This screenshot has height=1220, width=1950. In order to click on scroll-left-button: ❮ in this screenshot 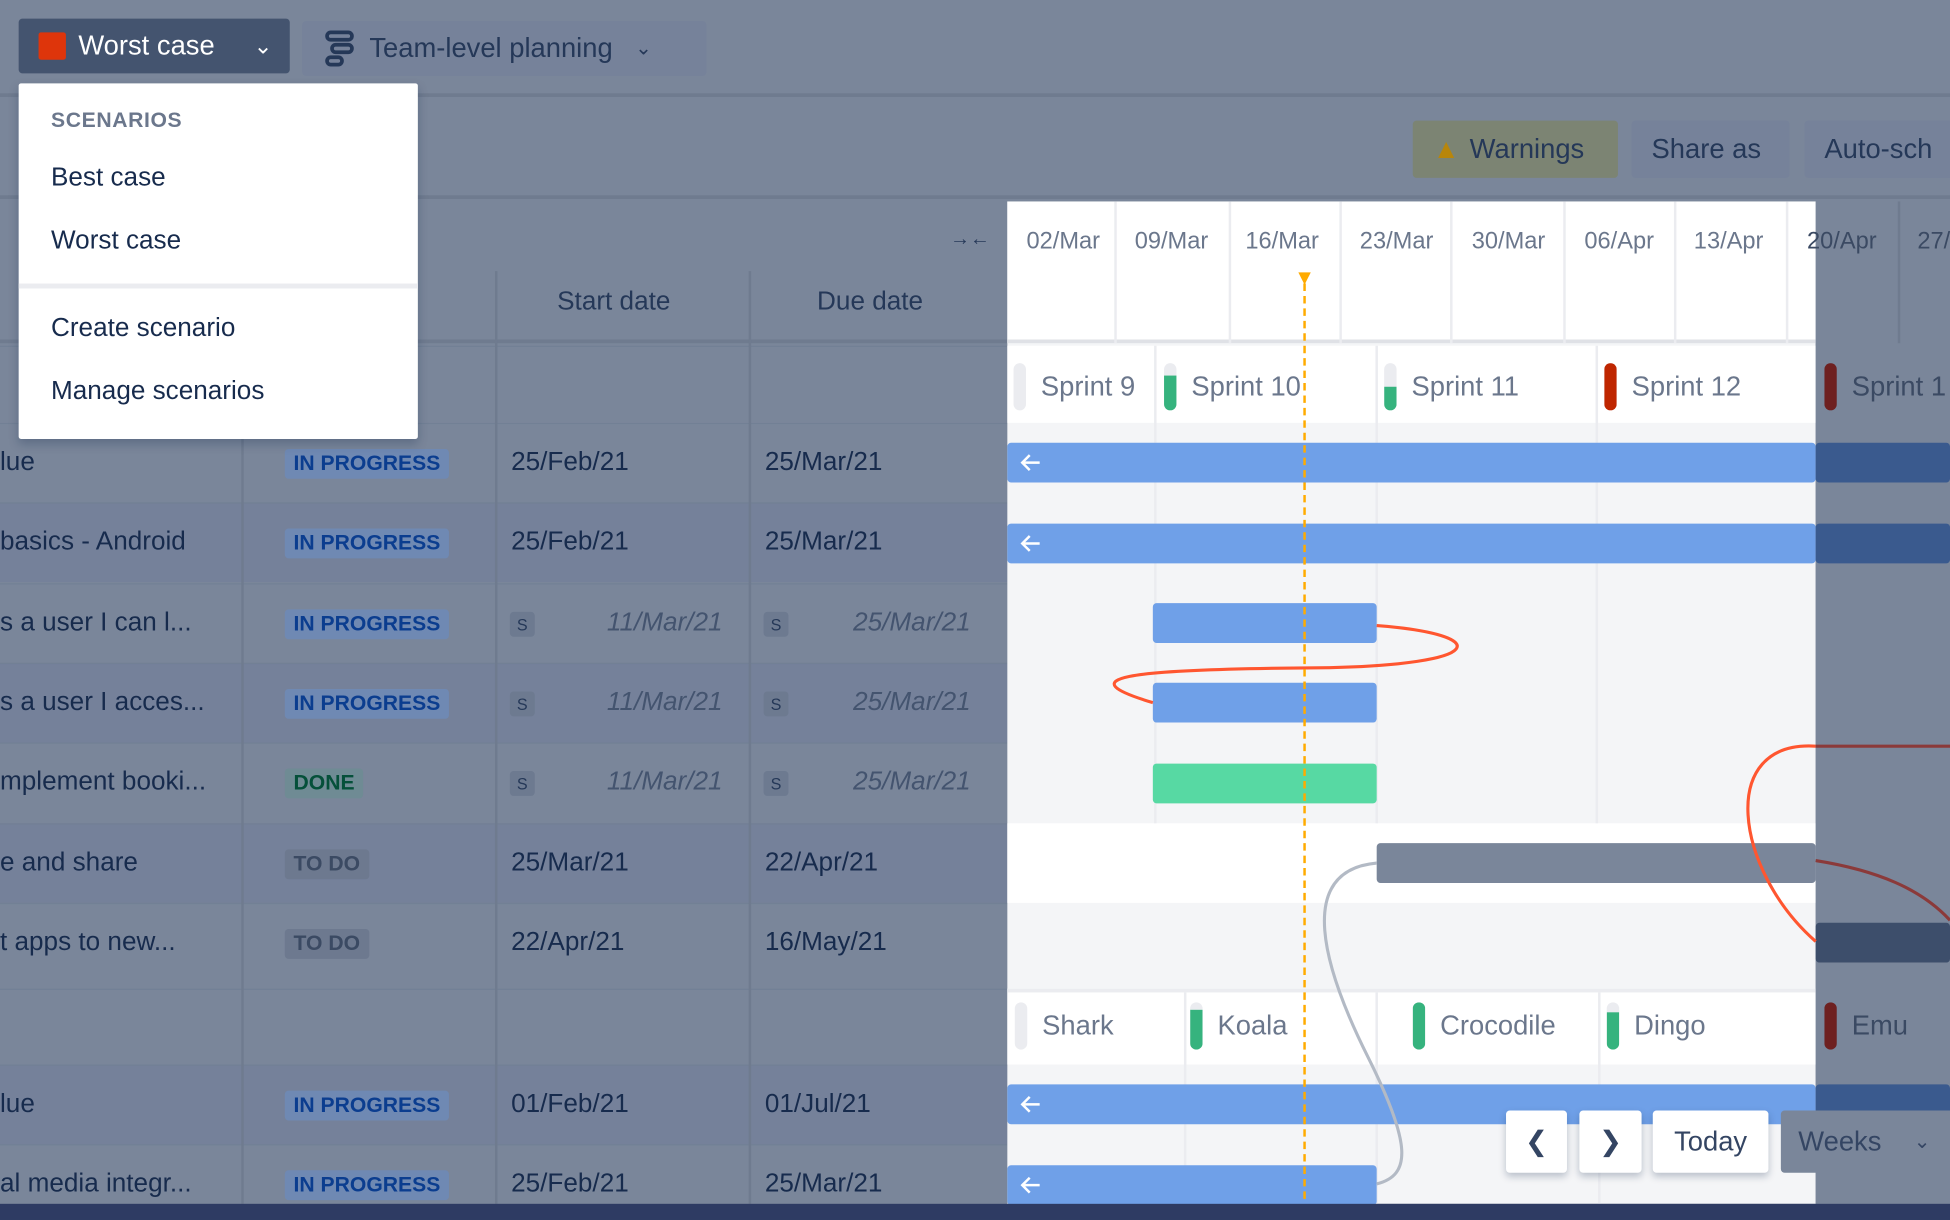, I will do `click(1536, 1141)`.